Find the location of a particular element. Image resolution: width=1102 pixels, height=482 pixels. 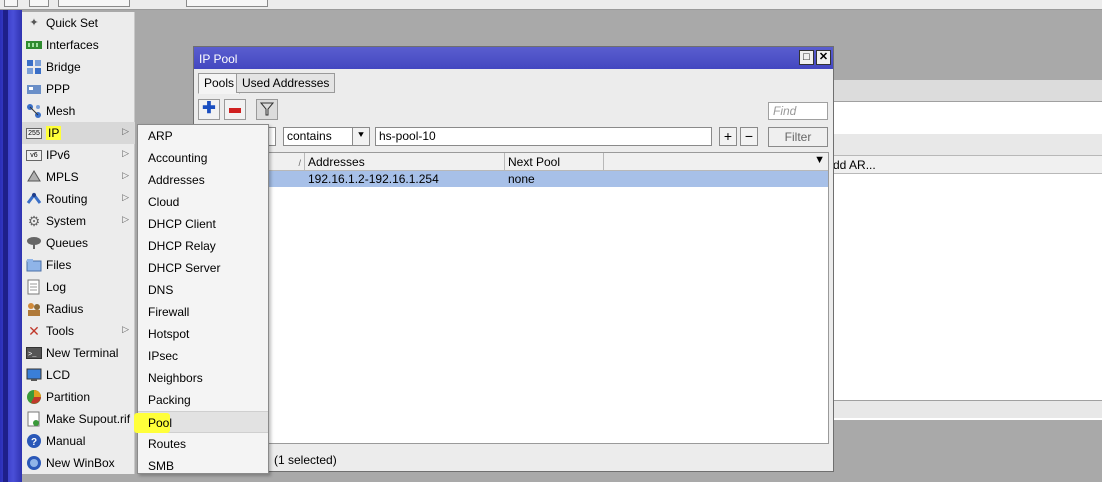

submenu-label: Neighbors is located at coordinates (175, 378).